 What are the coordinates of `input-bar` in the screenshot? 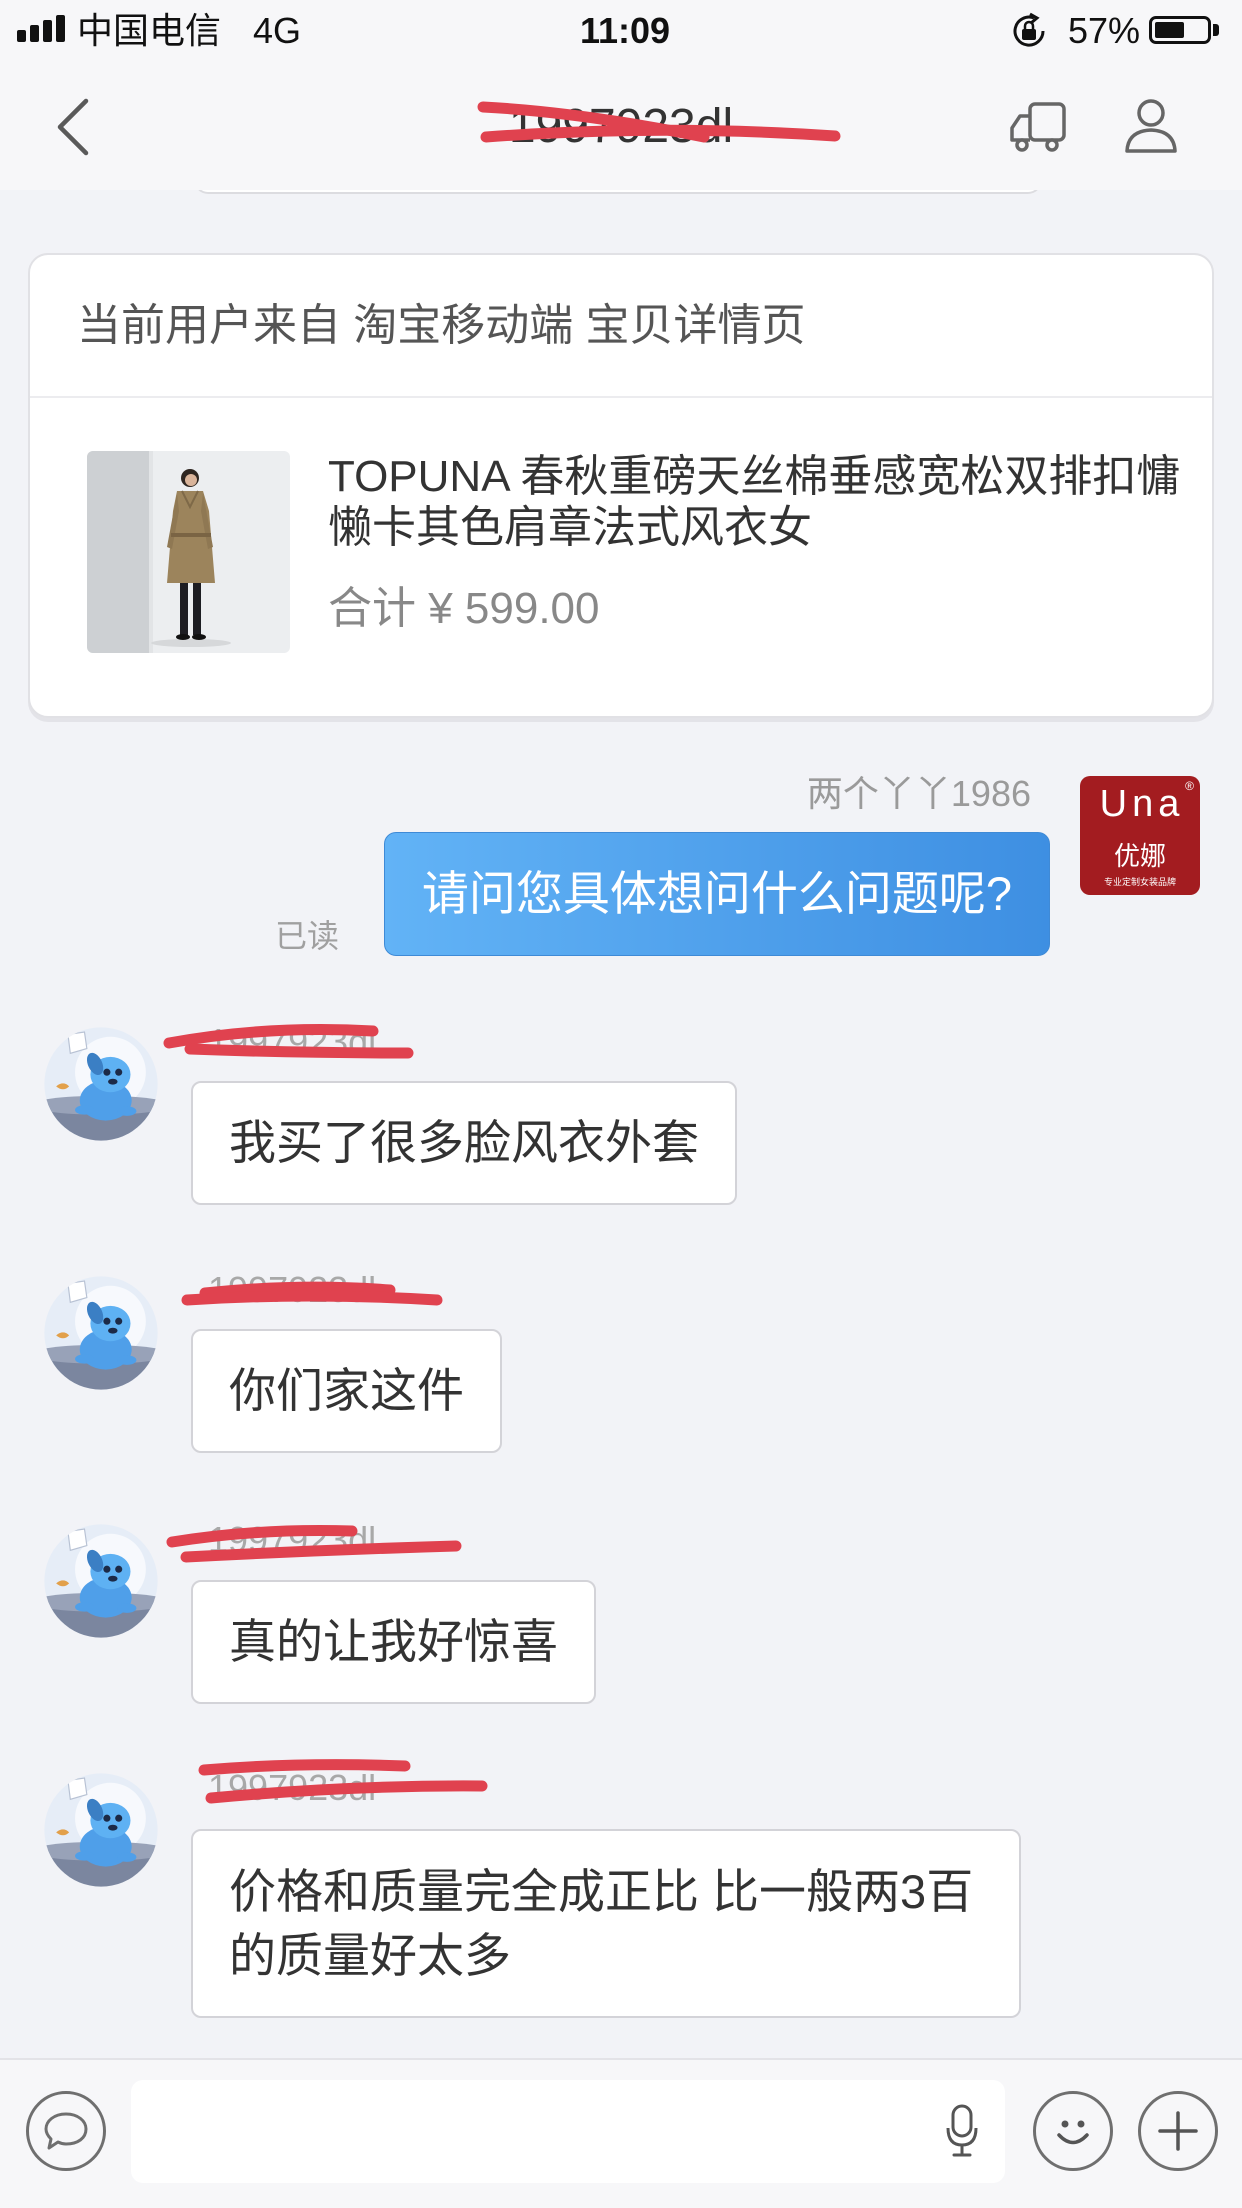 It's located at (621, 2133).